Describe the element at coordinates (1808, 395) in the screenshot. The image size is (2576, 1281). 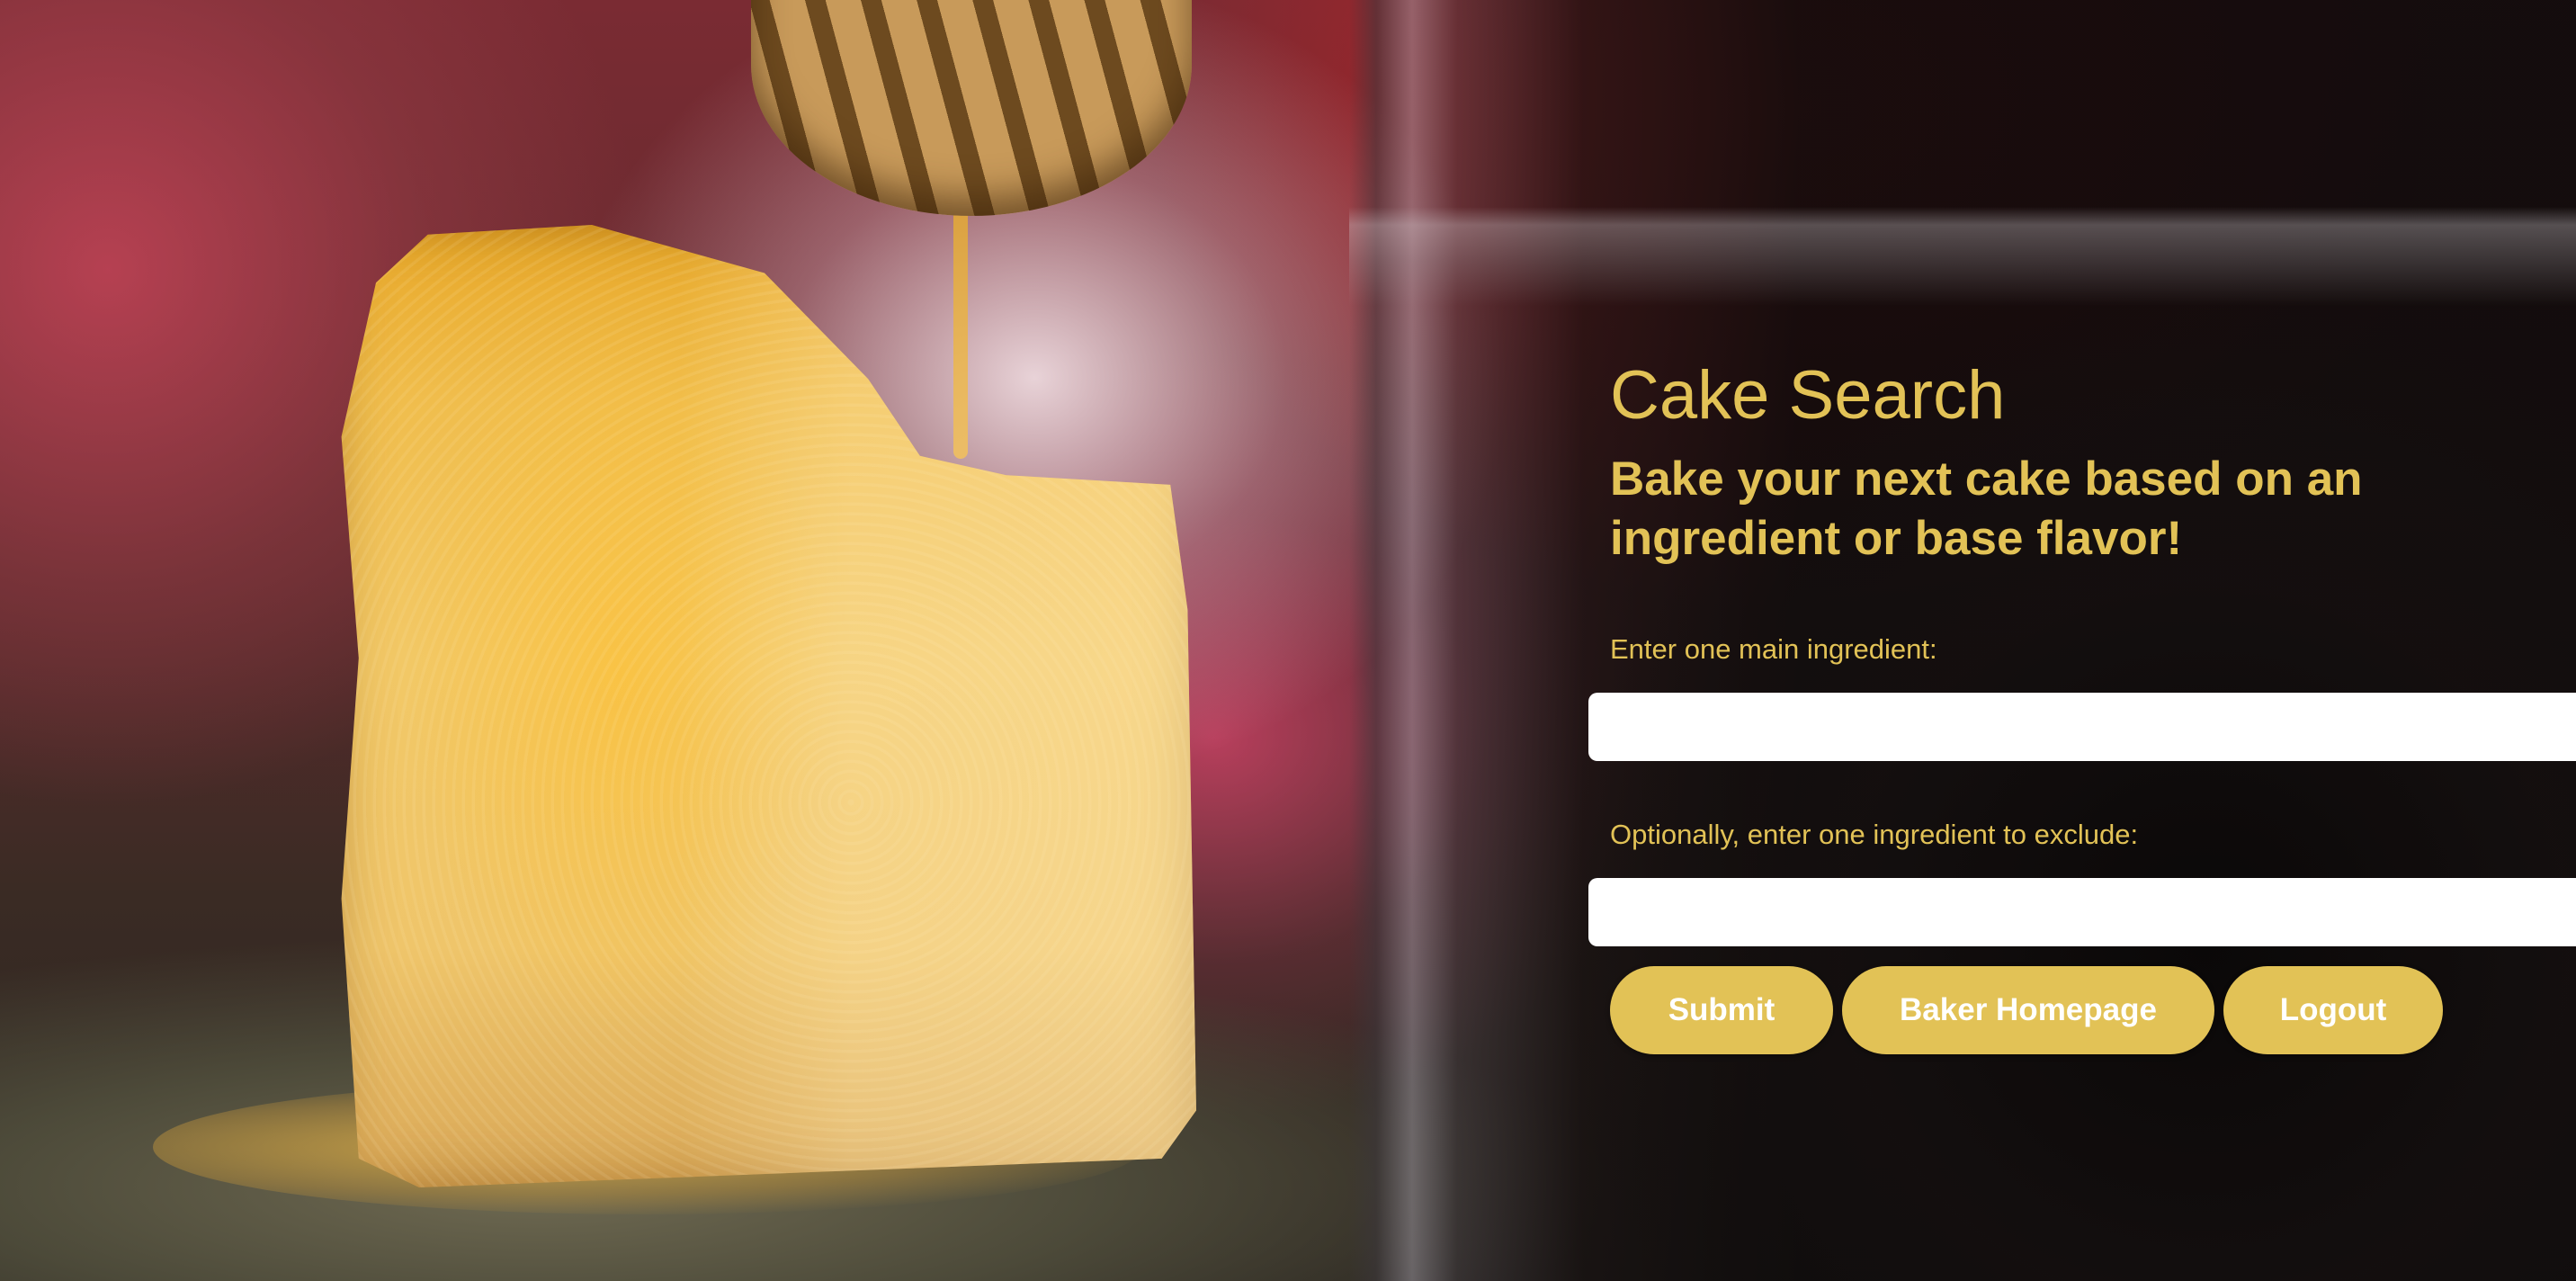
I see `page-title: Cake Search` at that location.